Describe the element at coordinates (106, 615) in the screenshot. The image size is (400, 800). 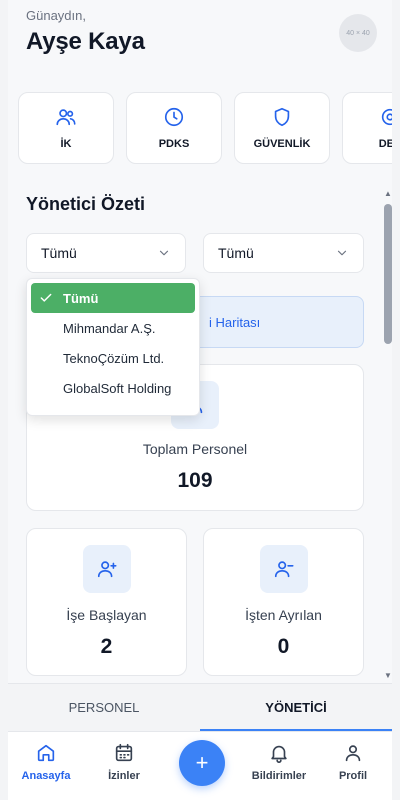
I see `stat-label: İşe Başlayan` at that location.